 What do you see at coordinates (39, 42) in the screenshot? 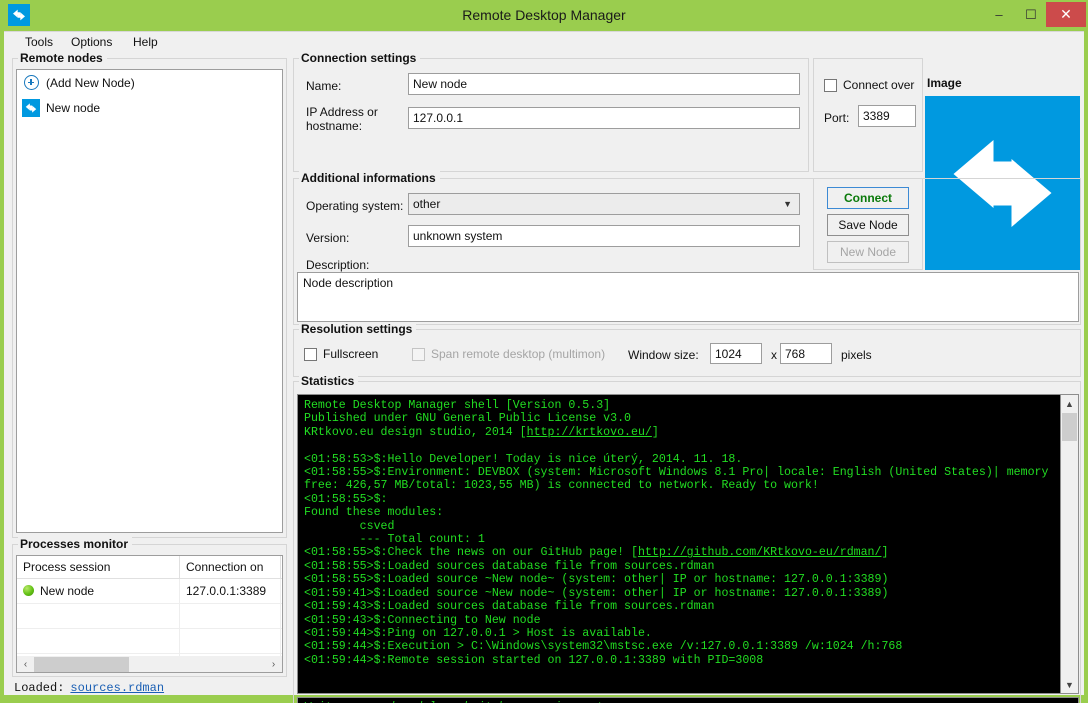
I see `menu-item-tools: Tools` at bounding box center [39, 42].